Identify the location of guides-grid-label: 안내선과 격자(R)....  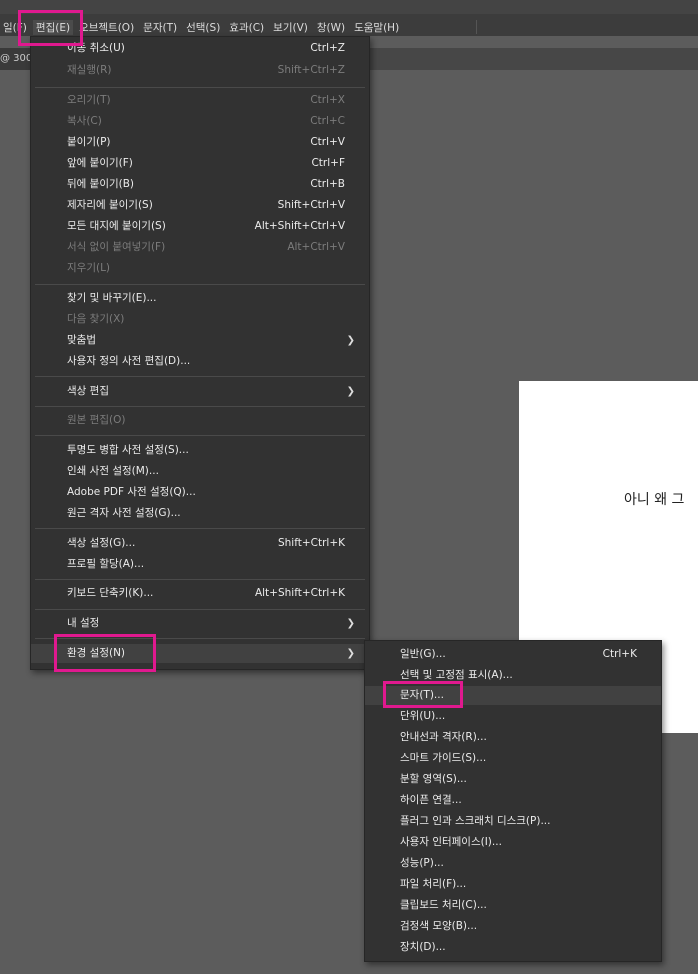
(443, 737).